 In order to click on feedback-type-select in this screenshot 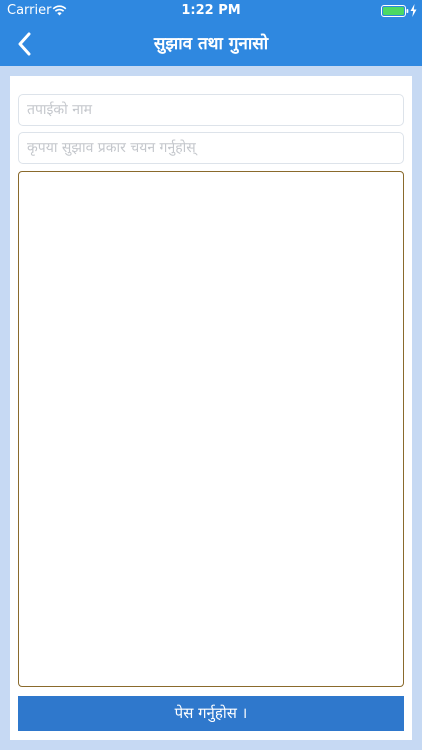, I will do `click(211, 148)`.